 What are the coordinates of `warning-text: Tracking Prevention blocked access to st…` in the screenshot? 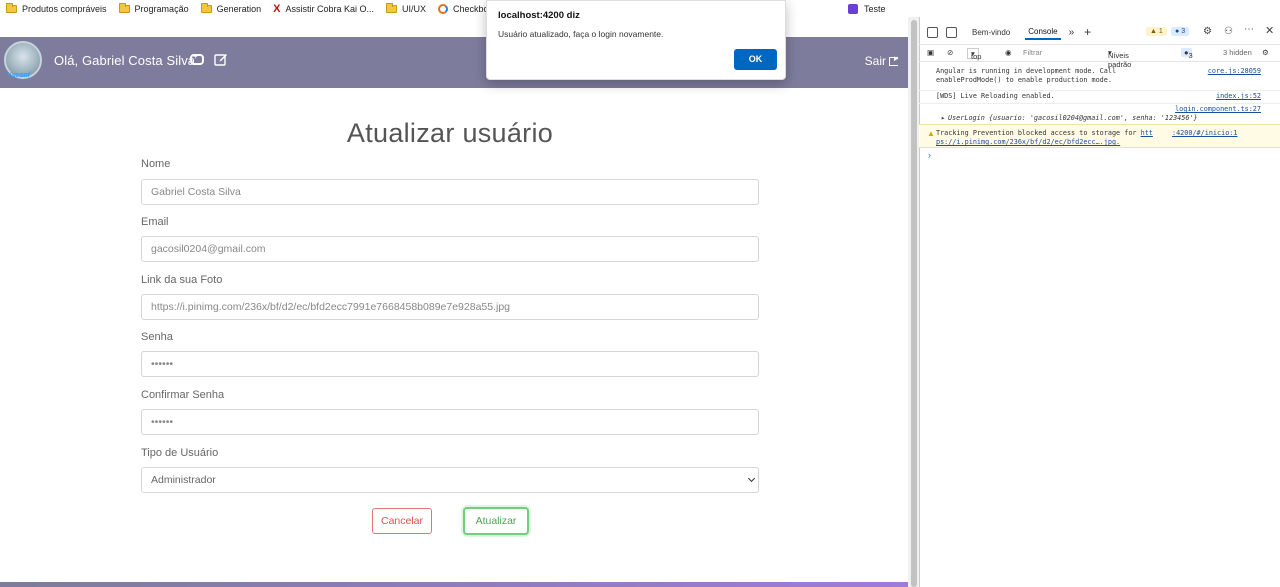 It's located at (1036, 133).